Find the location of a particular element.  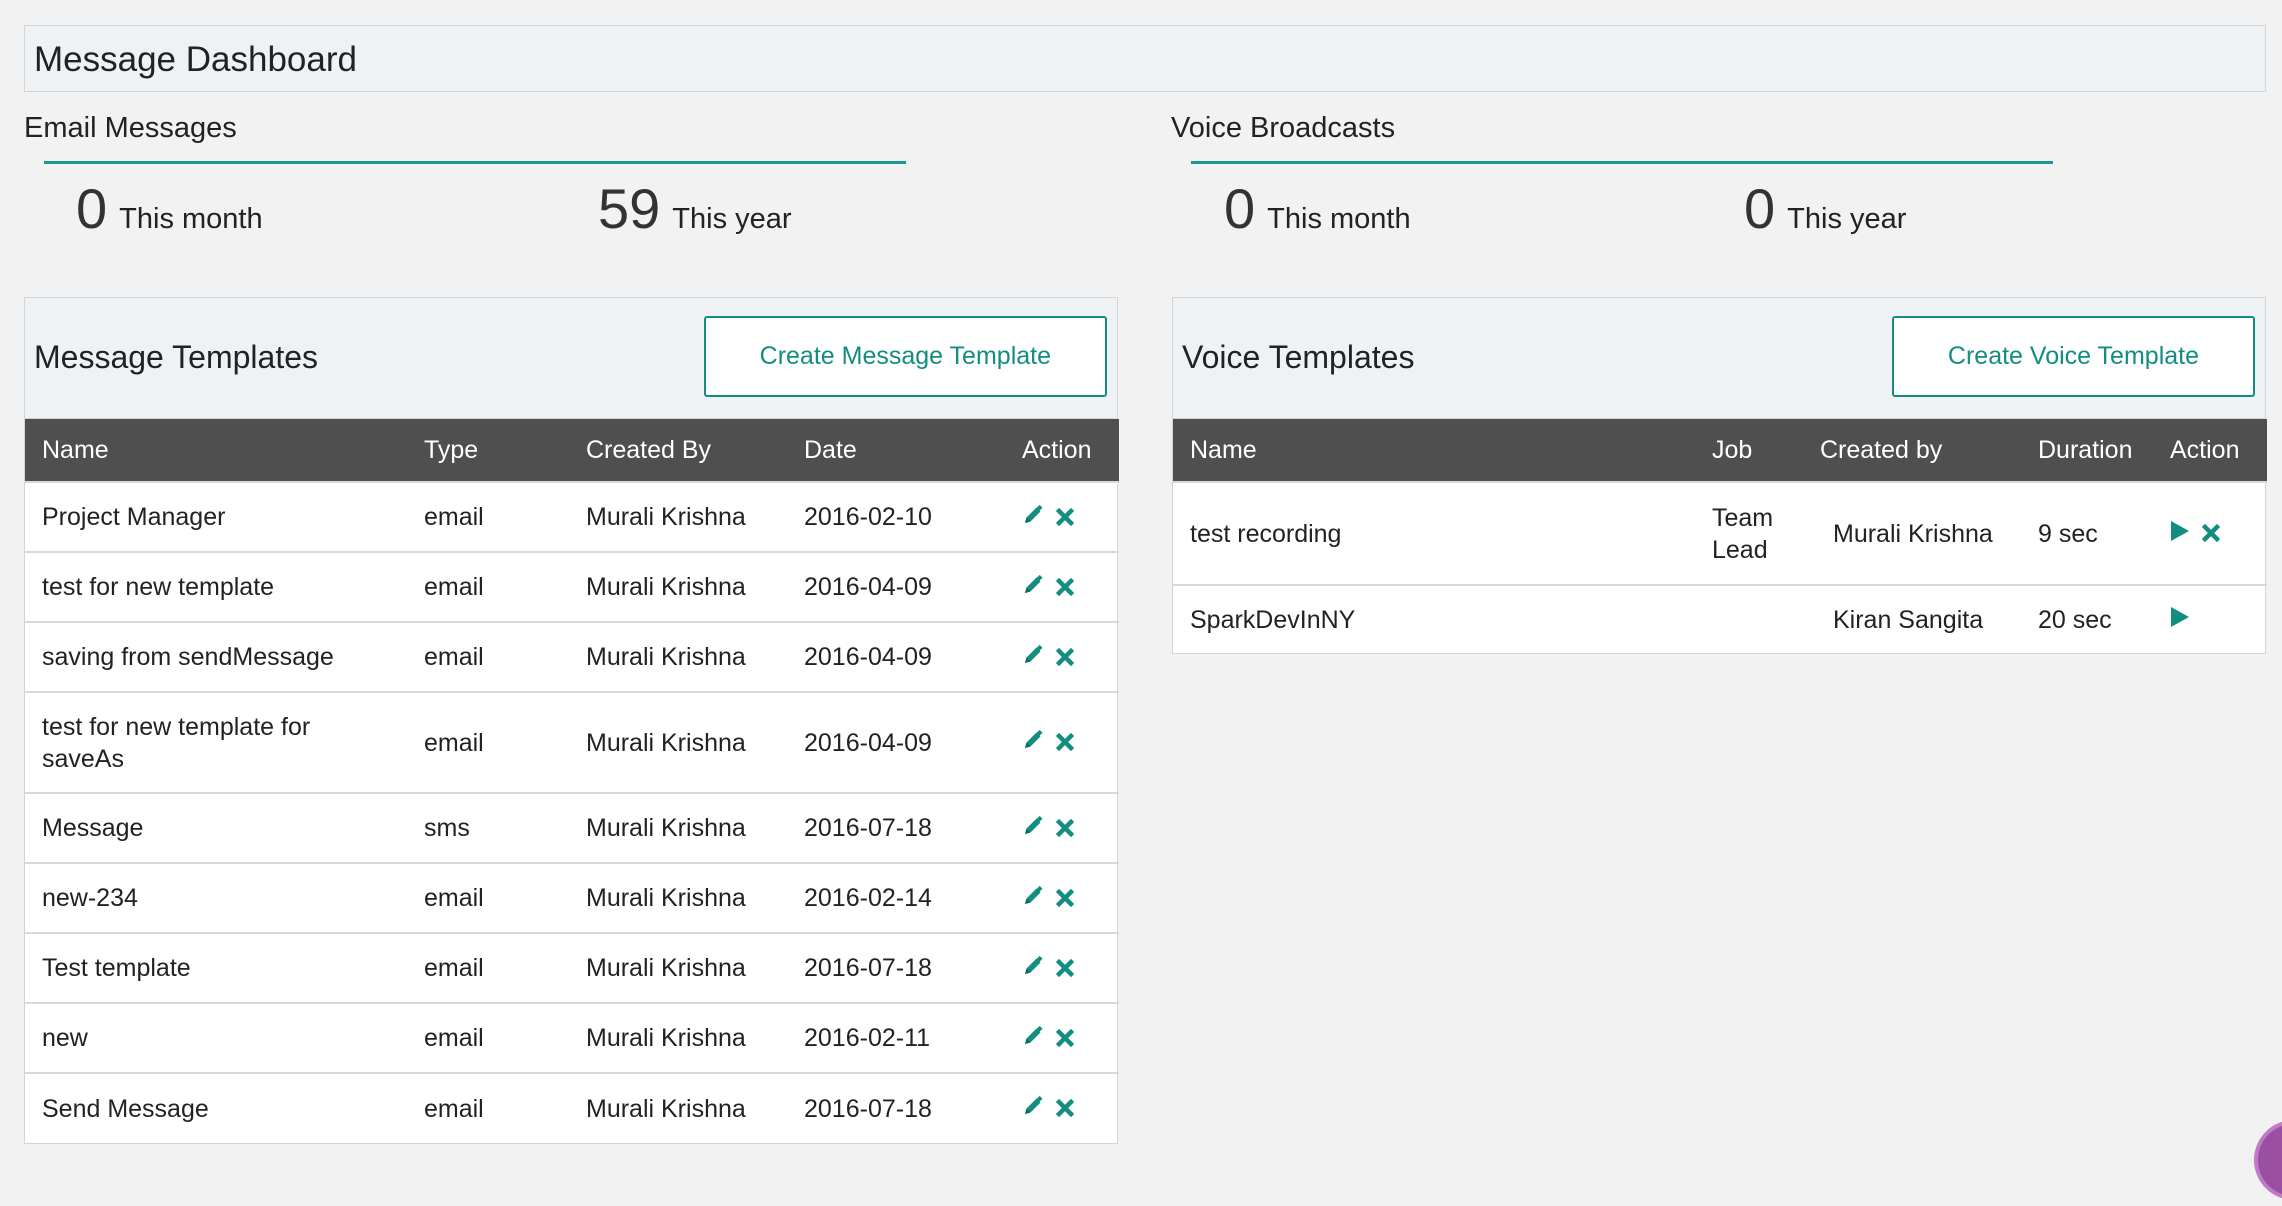

table-row: new-234 email Murali Krishna 2016-02-14 is located at coordinates (572, 897).